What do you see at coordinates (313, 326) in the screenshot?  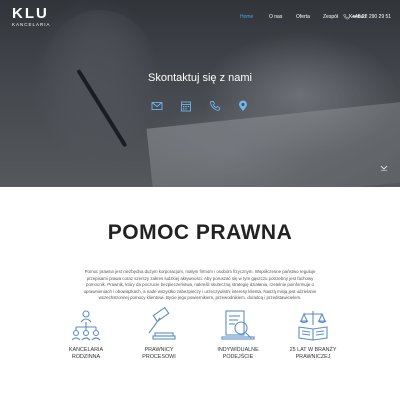 I see `scales-book-icon` at bounding box center [313, 326].